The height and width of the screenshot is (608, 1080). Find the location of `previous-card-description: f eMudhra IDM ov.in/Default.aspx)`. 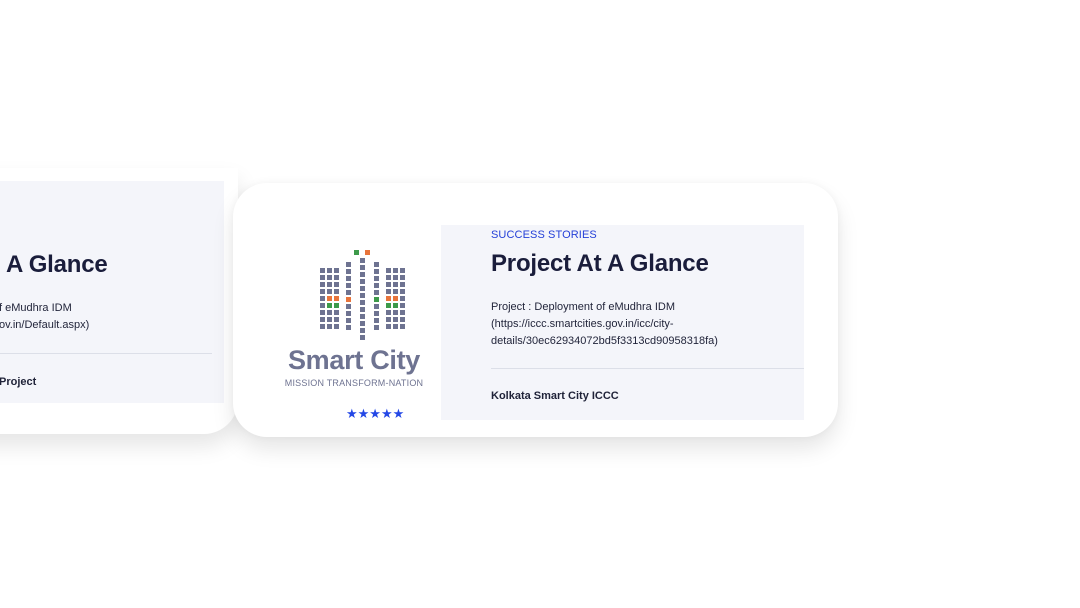

previous-card-description: f eMudhra IDM ov.in/Default.aspx) is located at coordinates (112, 317).